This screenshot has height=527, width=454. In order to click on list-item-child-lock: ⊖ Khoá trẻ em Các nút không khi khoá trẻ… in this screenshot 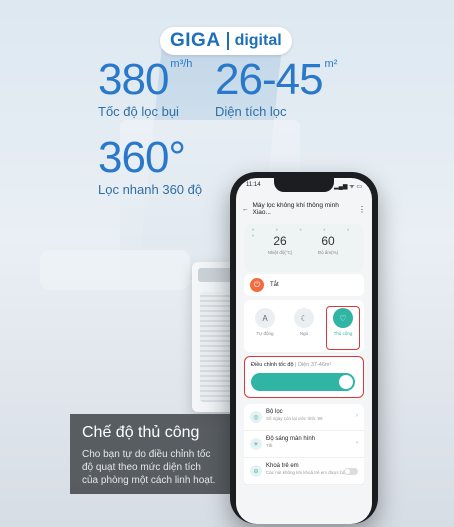, I will do `click(304, 471)`.